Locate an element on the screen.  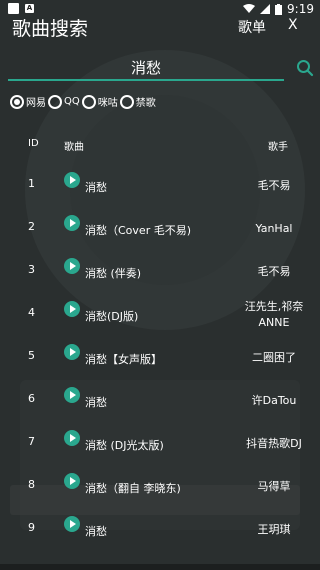
table-row: 2 消愁（Cover 毛不易) YanHal is located at coordinates (160, 226).